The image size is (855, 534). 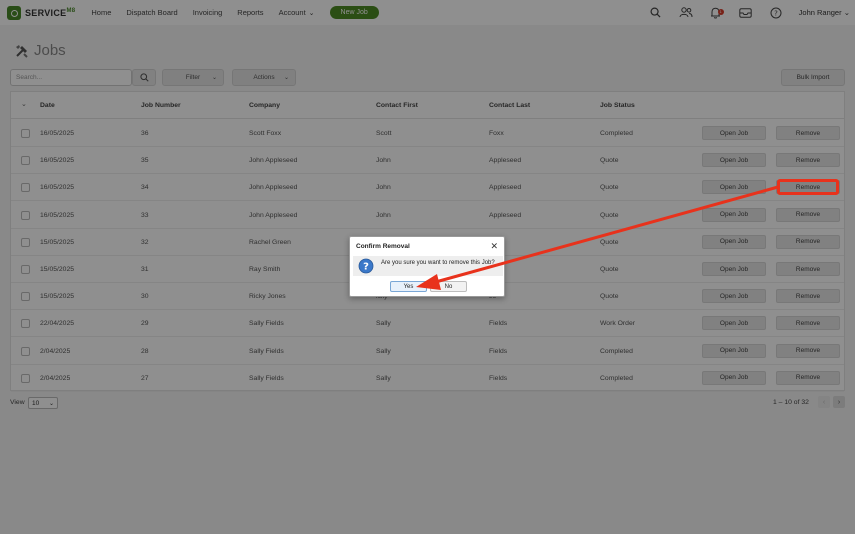 I want to click on question-icon: ?, so click(x=366, y=266).